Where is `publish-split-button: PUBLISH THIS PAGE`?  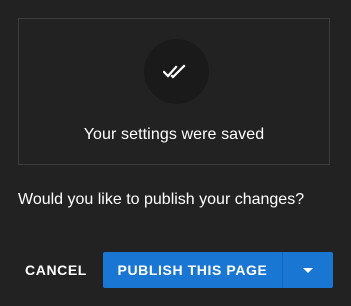
publish-split-button: PUBLISH THIS PAGE is located at coordinates (218, 270).